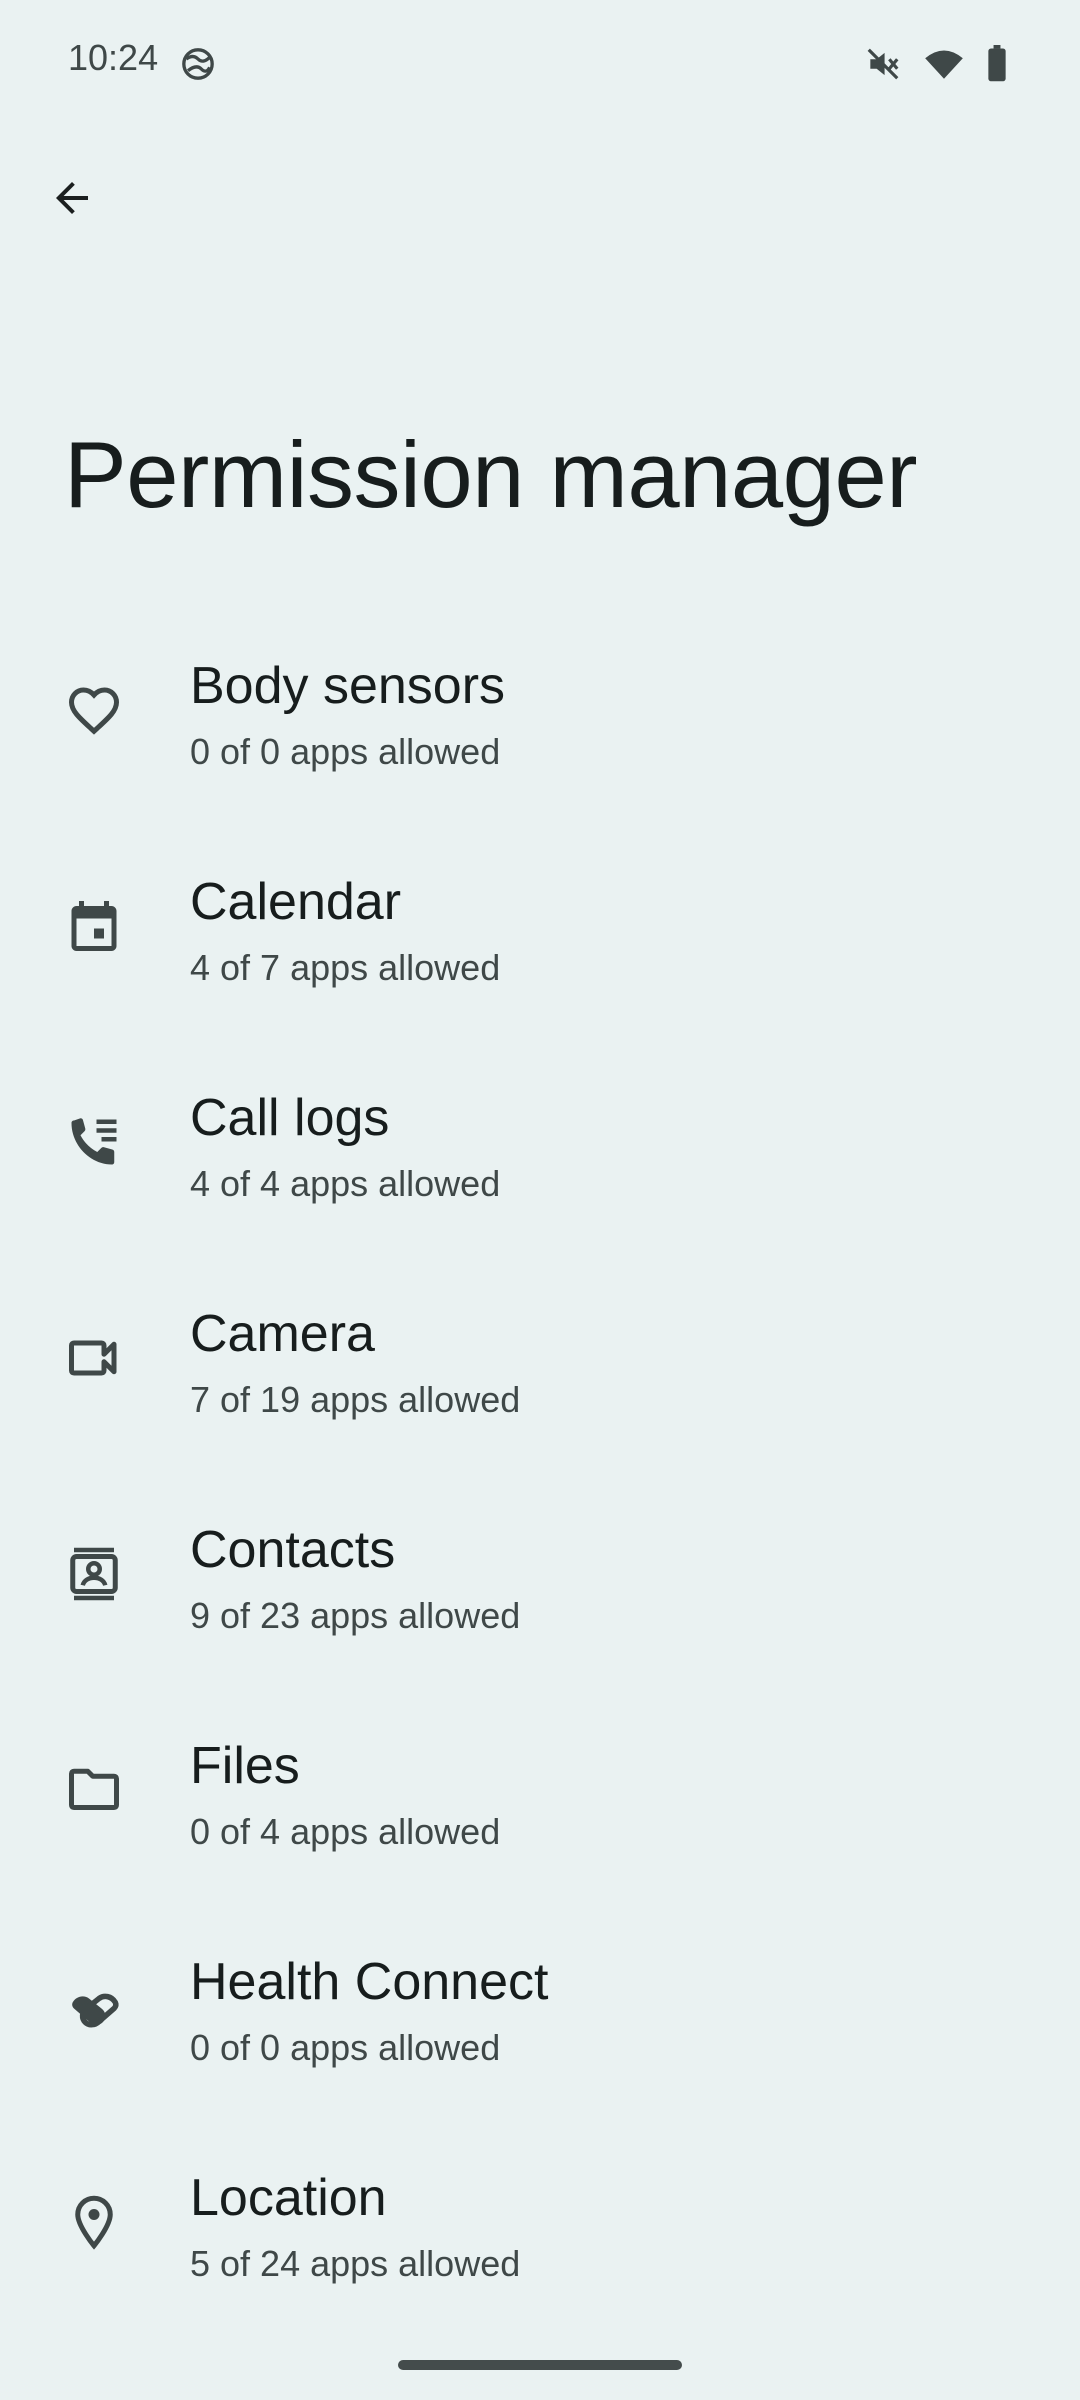 The width and height of the screenshot is (1080, 2400). Describe the element at coordinates (540, 1828) in the screenshot. I see `permission-item-files: Files 0 of 4 apps allowed` at that location.